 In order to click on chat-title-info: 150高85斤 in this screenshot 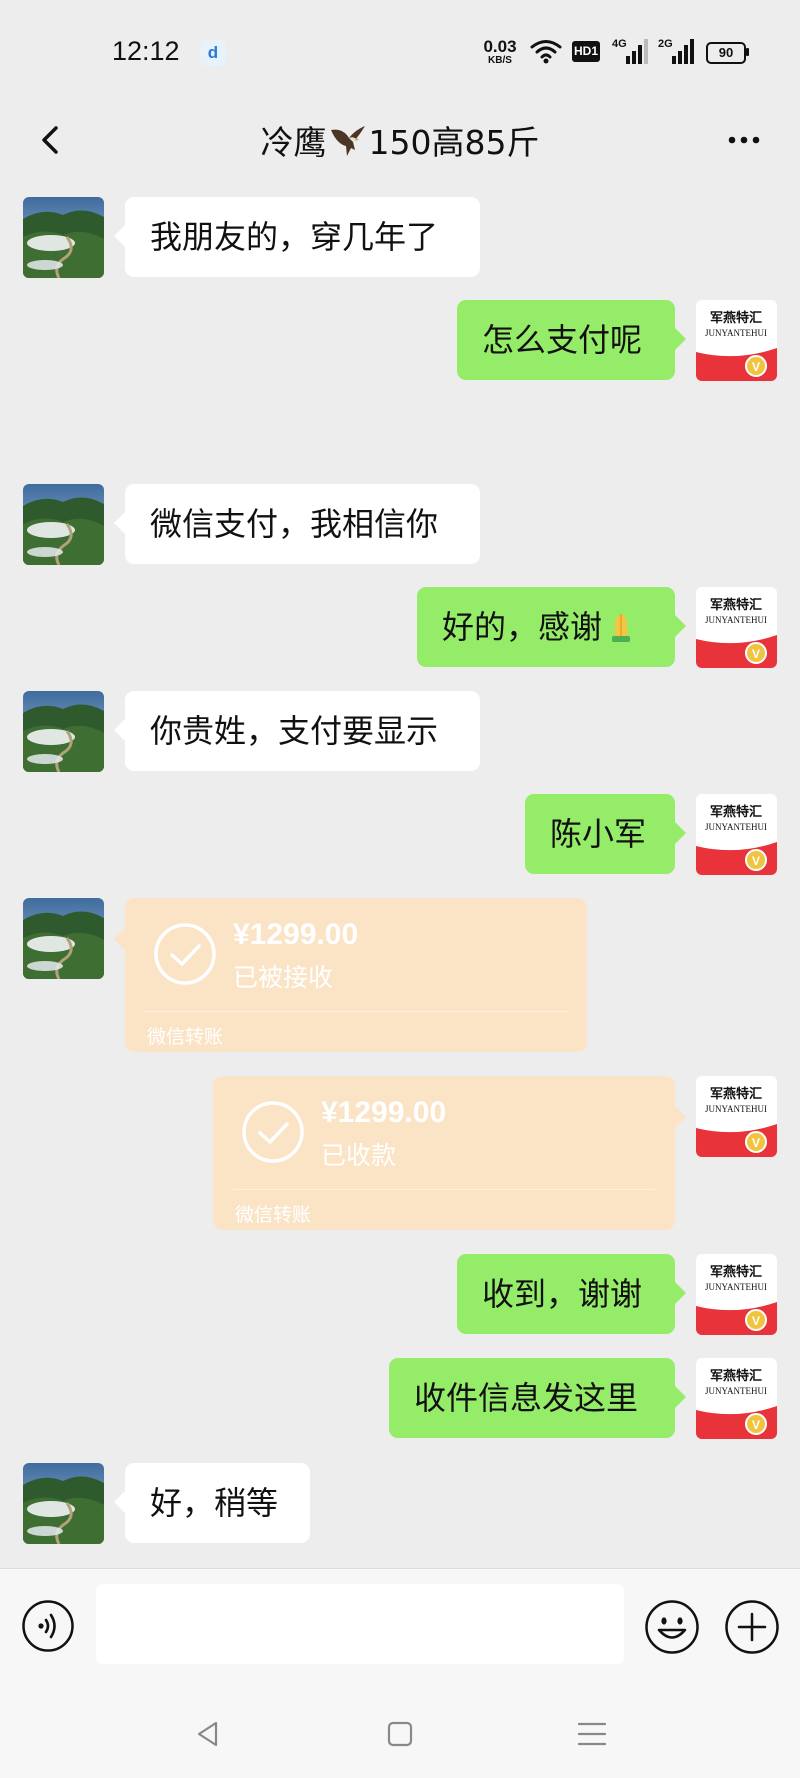, I will do `click(454, 142)`.